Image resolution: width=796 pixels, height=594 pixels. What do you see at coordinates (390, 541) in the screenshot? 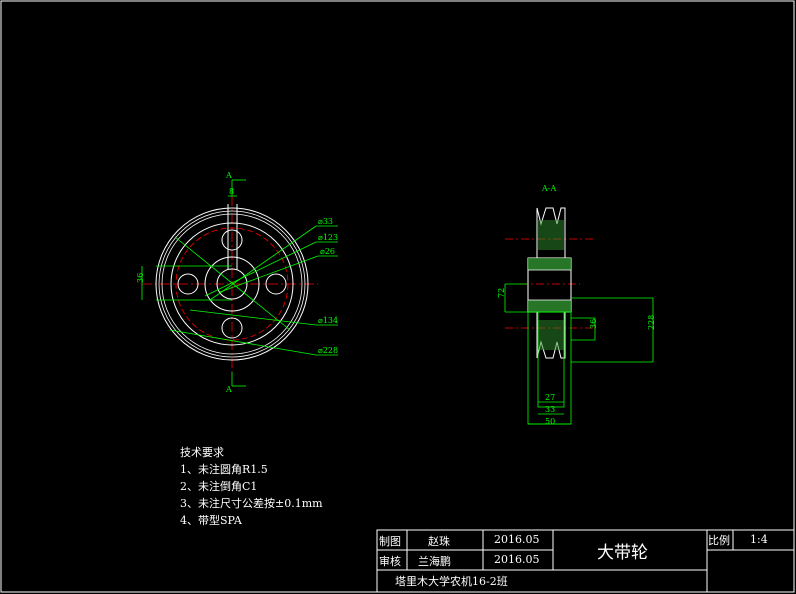
I see `drawn-label: 制图` at bounding box center [390, 541].